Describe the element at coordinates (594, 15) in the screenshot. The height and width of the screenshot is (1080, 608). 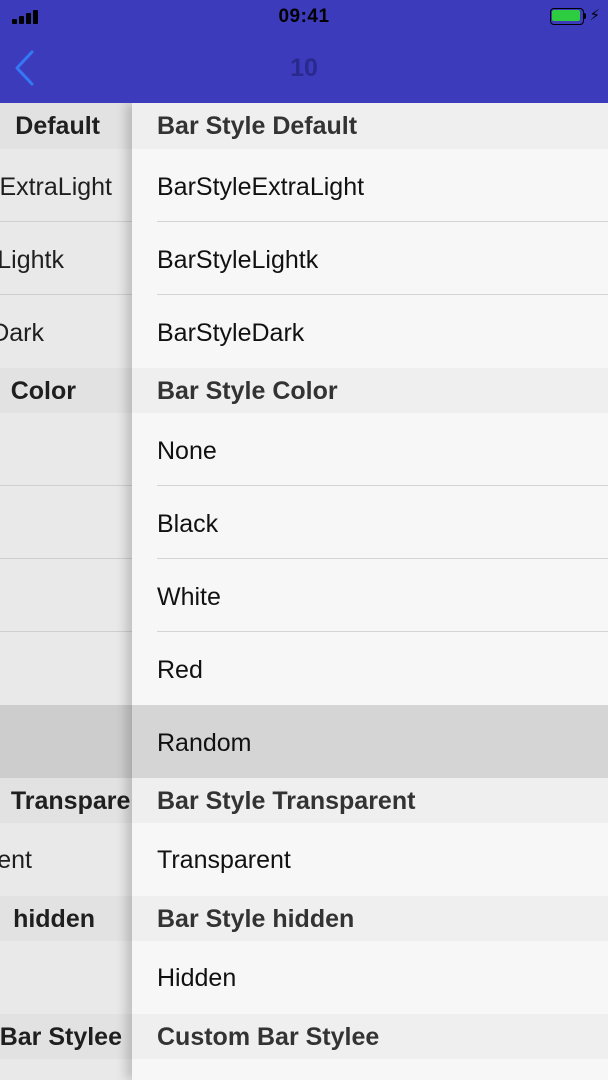
I see `charging-bolt-icon: ⚡` at that location.